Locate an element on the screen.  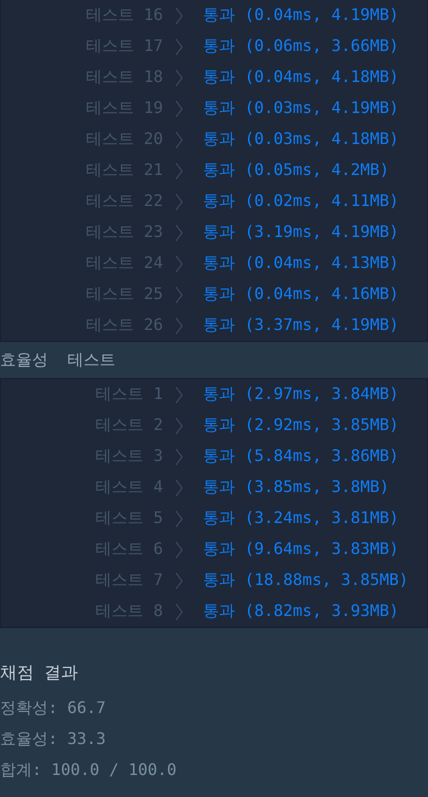
test-result: 통과 (3.85ms, 3.8MB) is located at coordinates (296, 487).